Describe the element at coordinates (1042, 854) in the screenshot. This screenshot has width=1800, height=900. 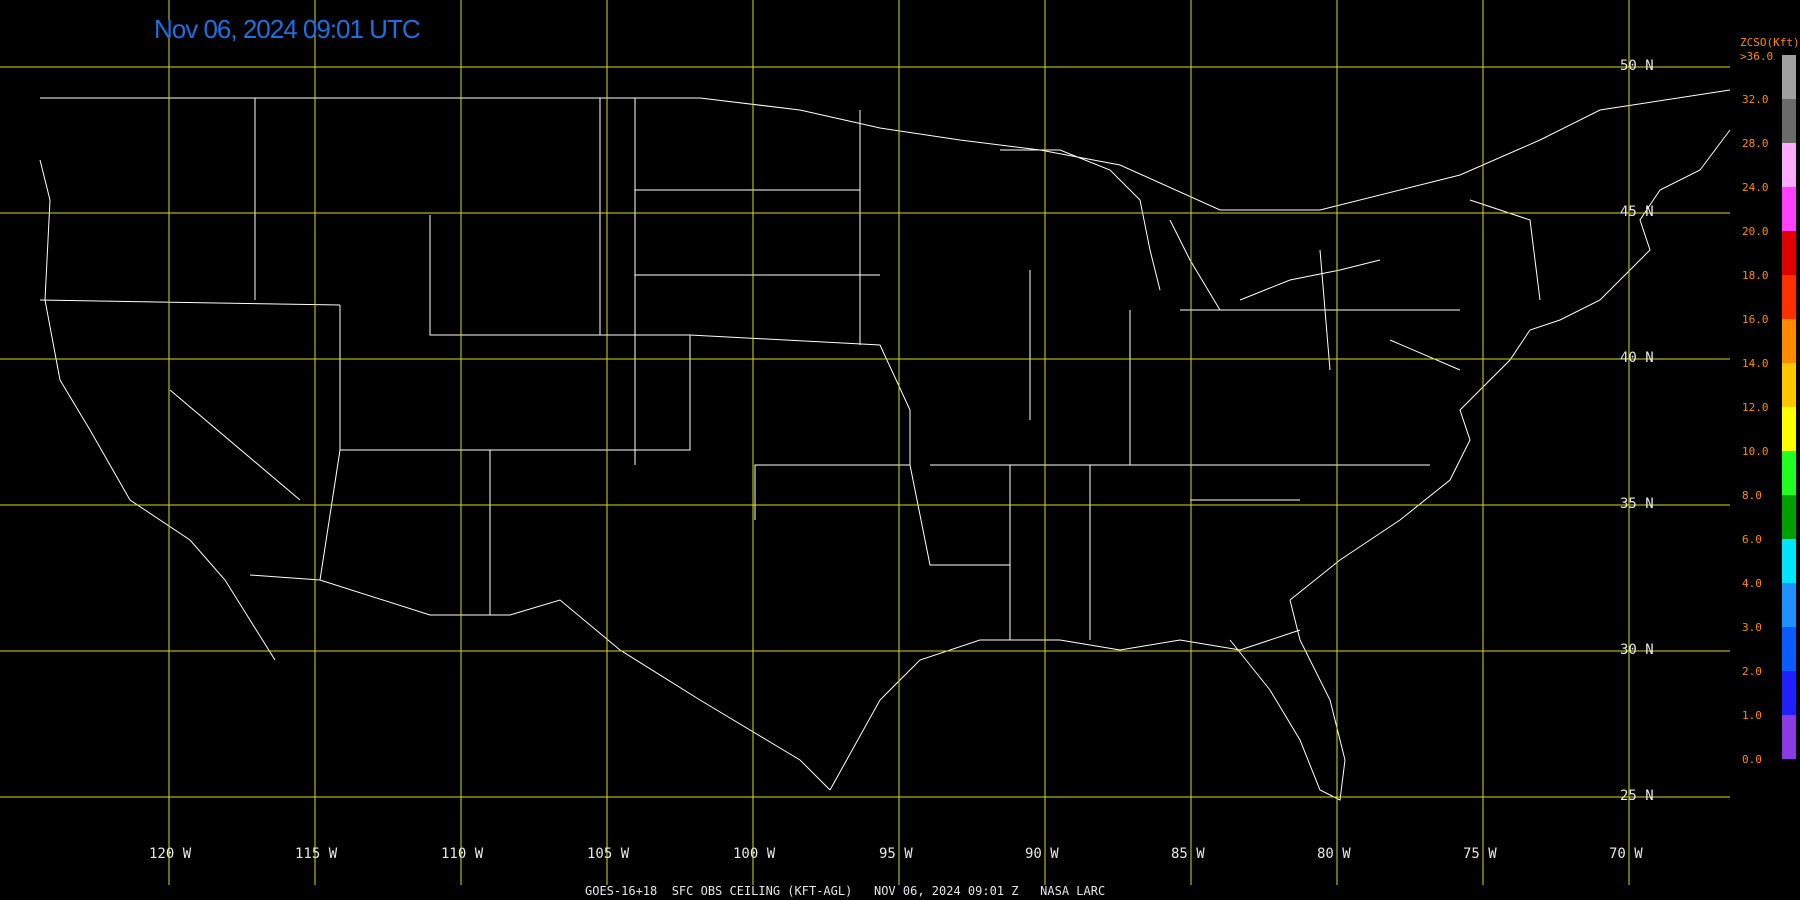
I see `longitude-label: 90 W` at that location.